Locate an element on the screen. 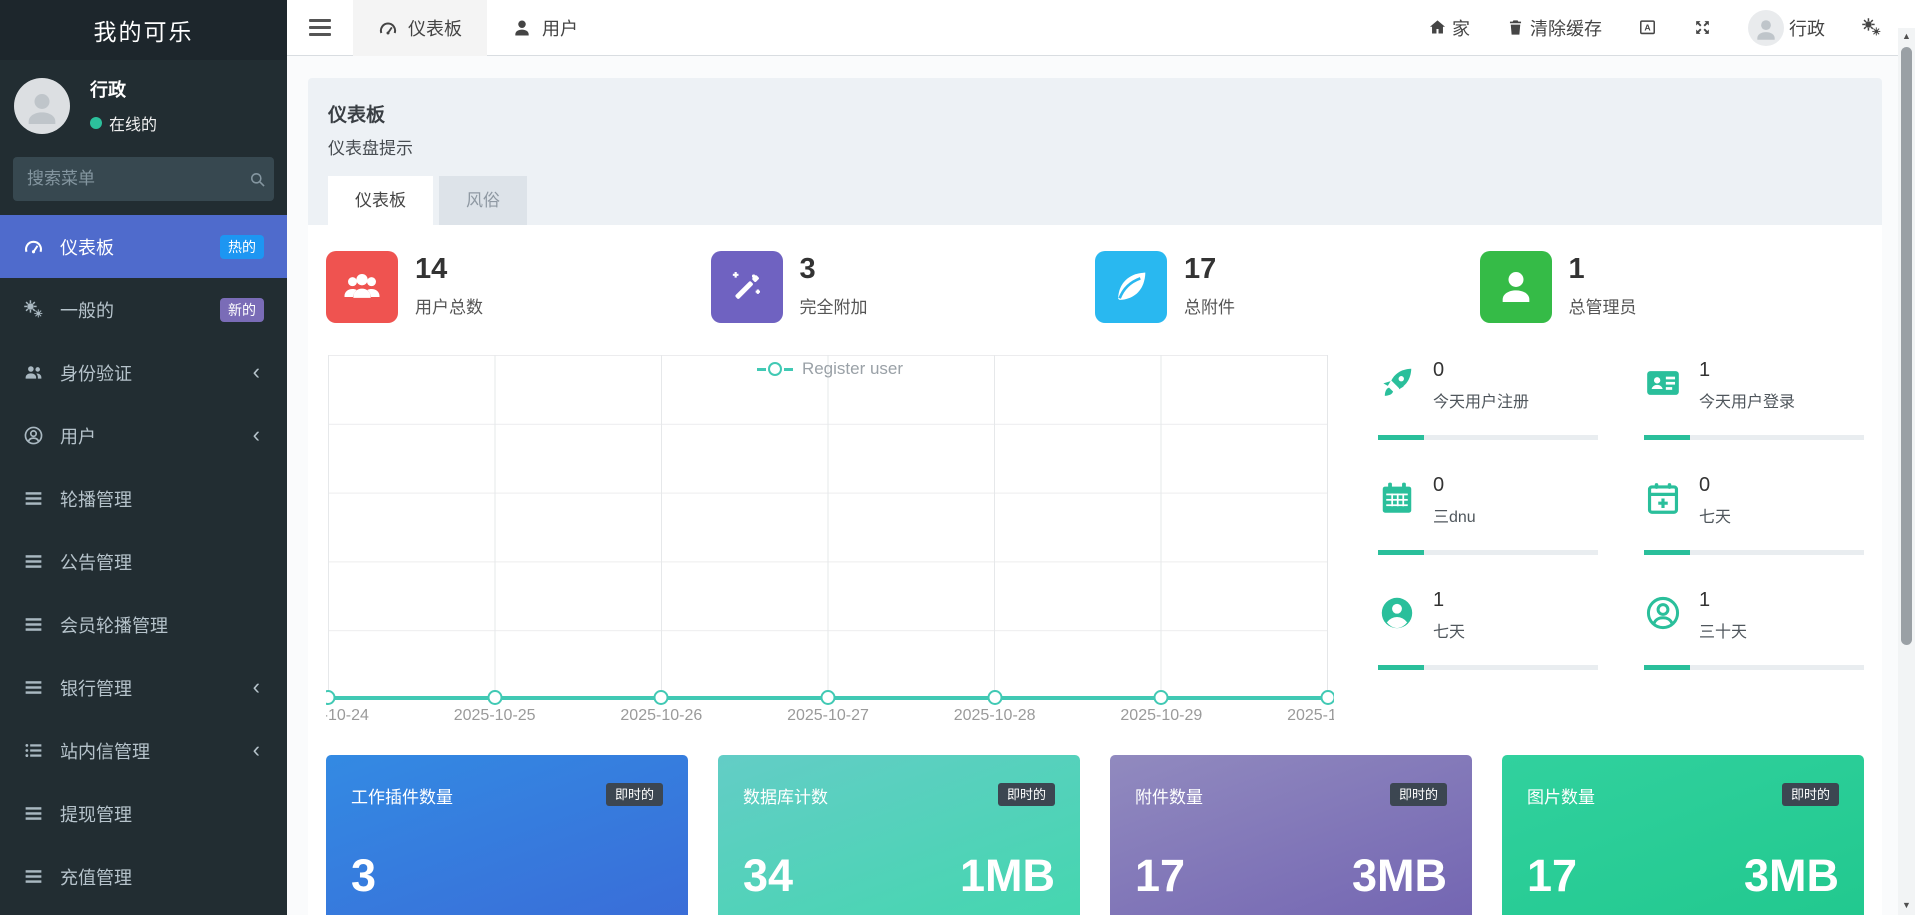 This screenshot has width=1915, height=915. calendar-icon is located at coordinates (1397, 498).